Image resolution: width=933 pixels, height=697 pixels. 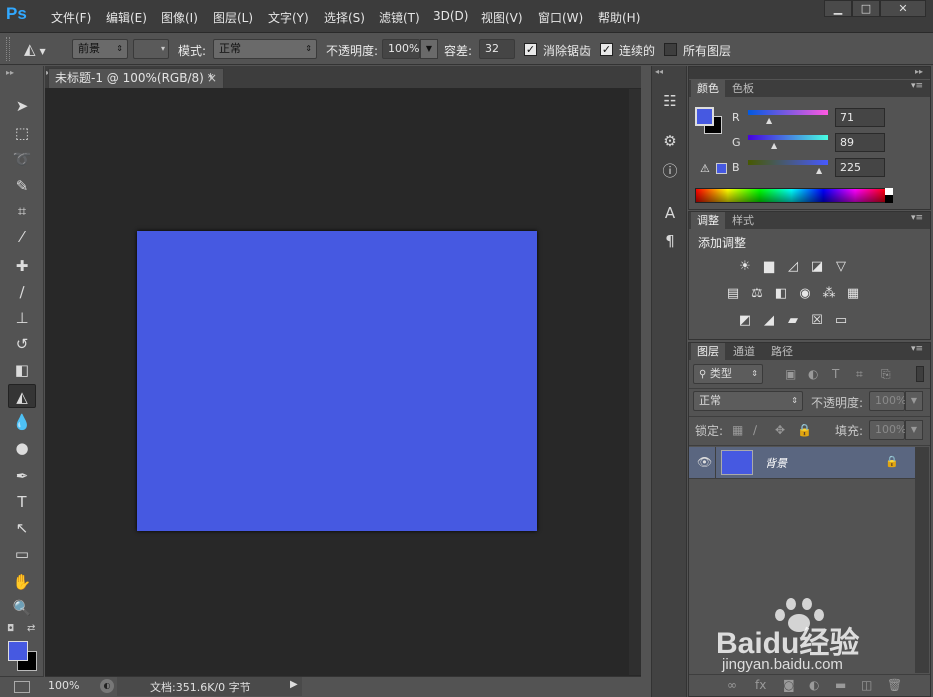 What do you see at coordinates (838, 8) in the screenshot?
I see `minimize-button: ▁` at bounding box center [838, 8].